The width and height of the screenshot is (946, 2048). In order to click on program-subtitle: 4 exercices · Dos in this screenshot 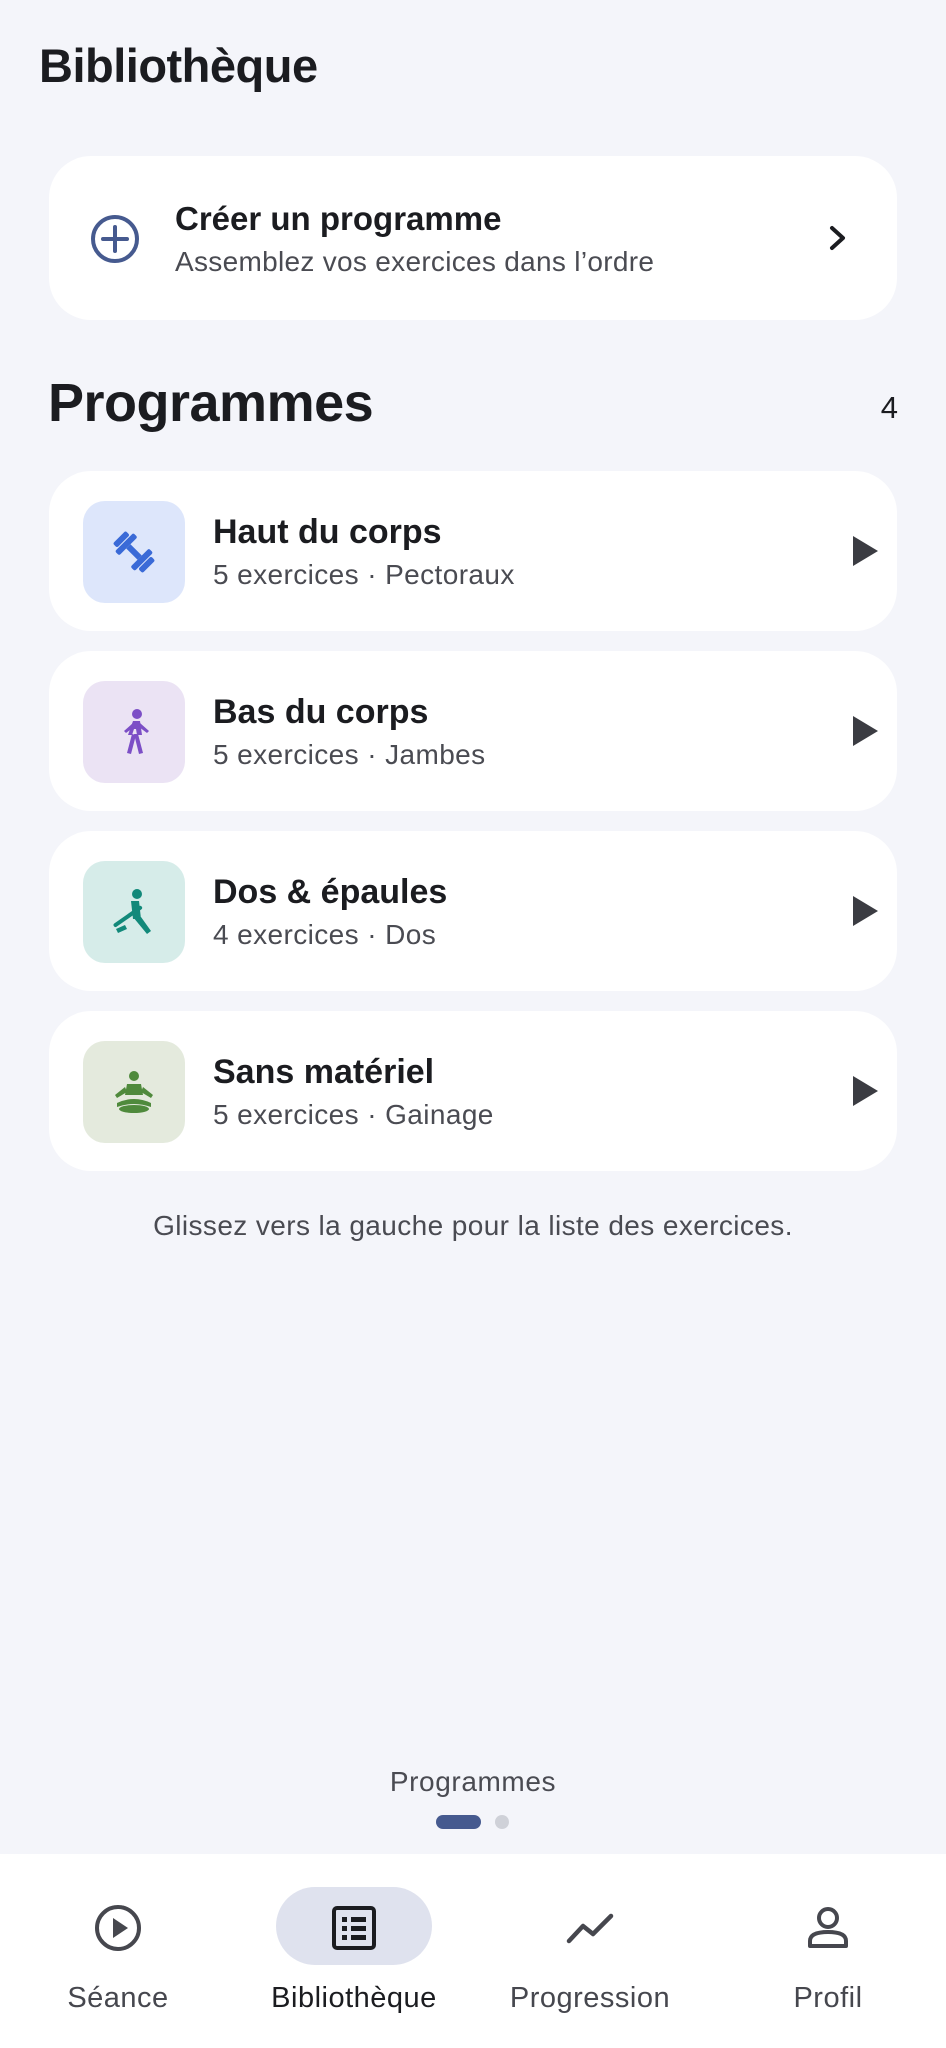, I will do `click(325, 934)`.